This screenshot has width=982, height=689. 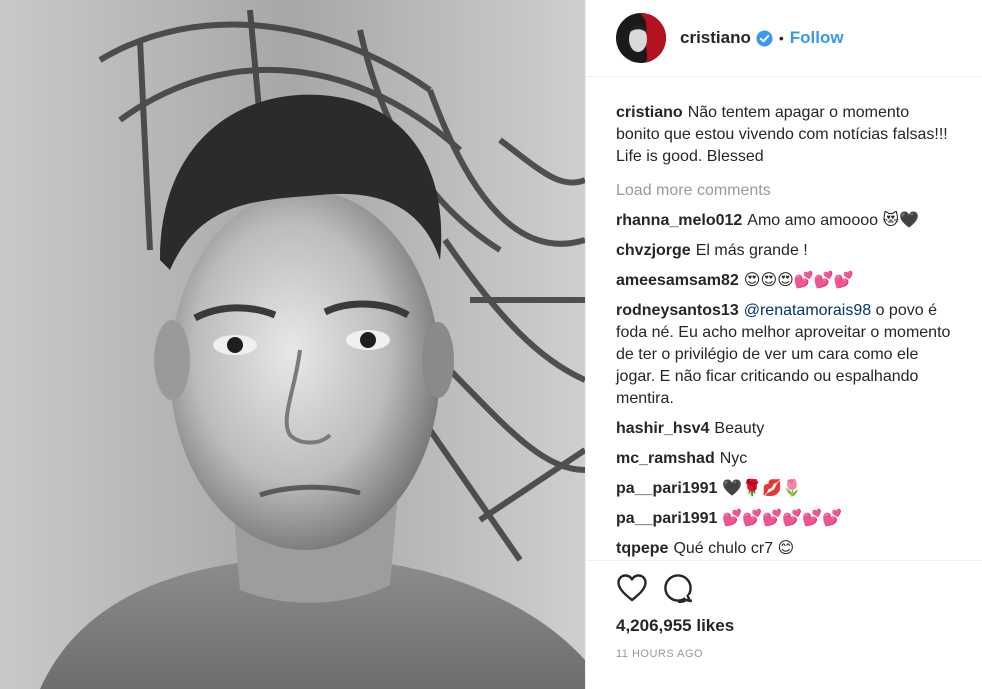 What do you see at coordinates (632, 588) in the screenshot?
I see `heart-icon` at bounding box center [632, 588].